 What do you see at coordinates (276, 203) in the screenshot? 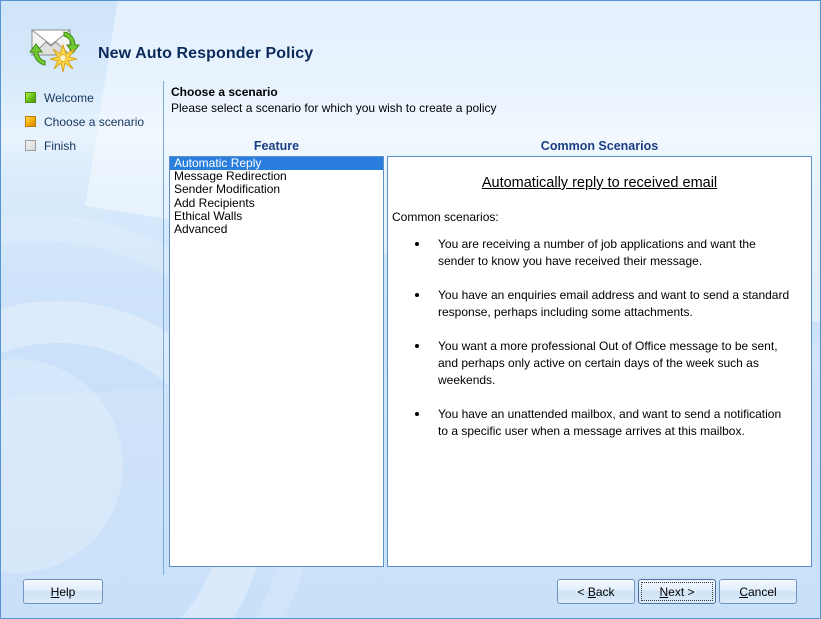
I see `list-item: Add Recipients` at bounding box center [276, 203].